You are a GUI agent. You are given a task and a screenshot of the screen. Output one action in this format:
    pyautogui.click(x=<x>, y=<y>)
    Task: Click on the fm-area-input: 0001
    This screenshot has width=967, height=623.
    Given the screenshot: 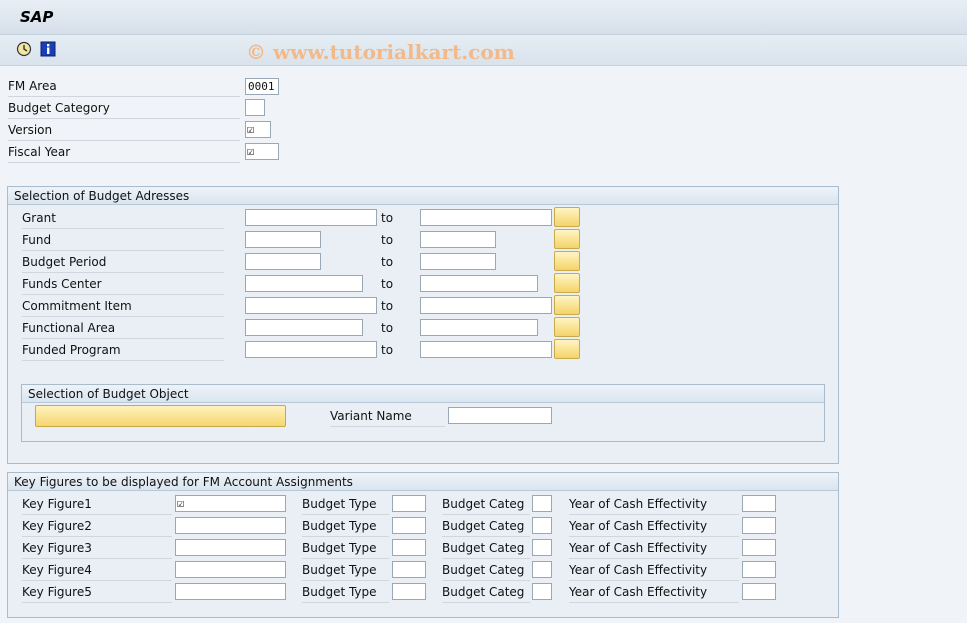 What is the action you would take?
    pyautogui.click(x=262, y=86)
    